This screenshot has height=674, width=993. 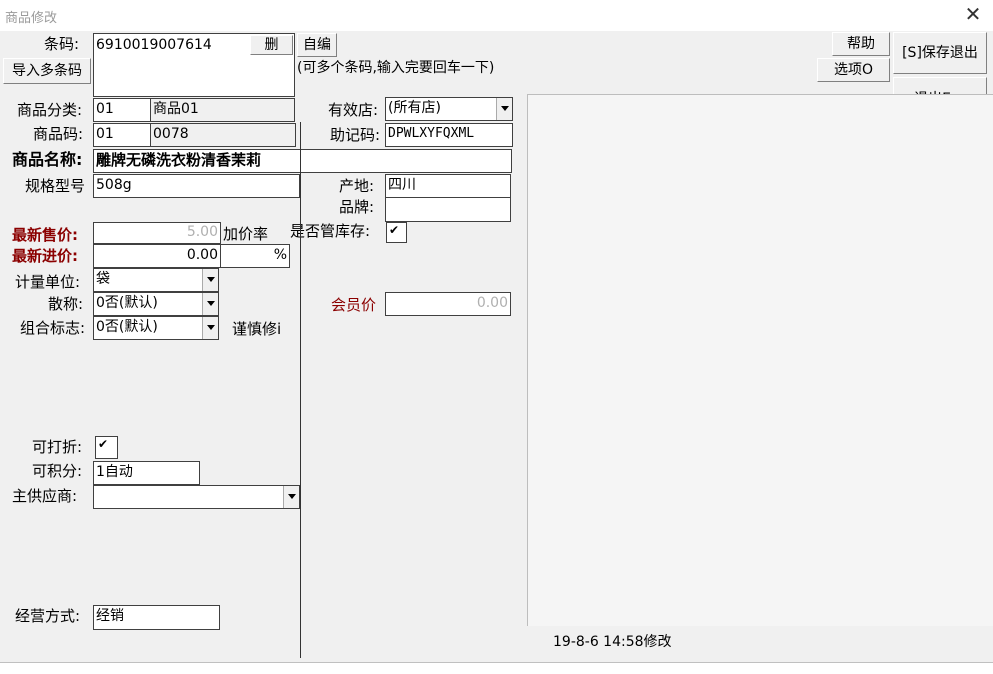 I want to click on window-title: 商品修改, so click(x=31, y=18).